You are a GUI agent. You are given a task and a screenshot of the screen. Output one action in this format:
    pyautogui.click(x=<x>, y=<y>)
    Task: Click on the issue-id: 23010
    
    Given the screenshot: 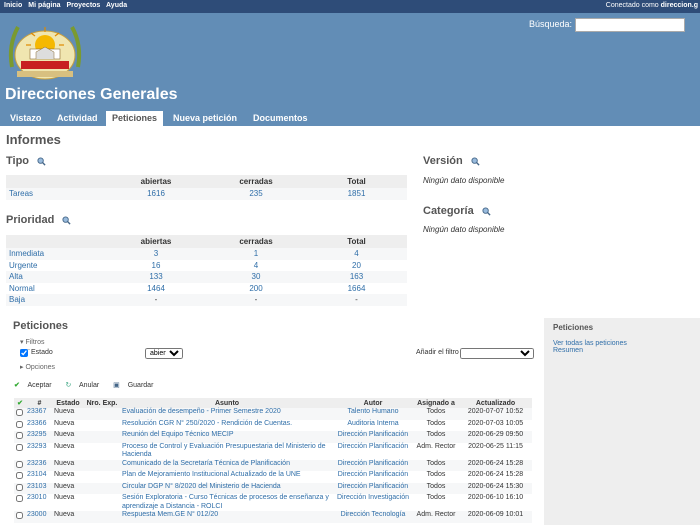 What is the action you would take?
    pyautogui.click(x=39, y=502)
    